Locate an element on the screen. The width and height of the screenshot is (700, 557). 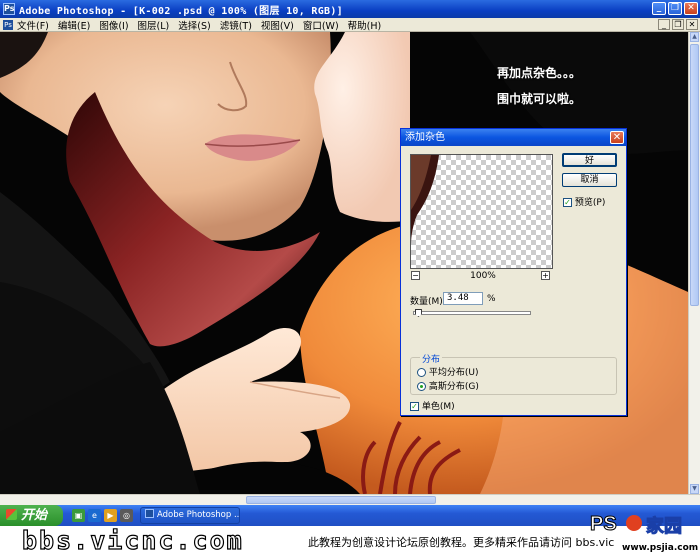
uniform-radio is located at coordinates (421, 372).